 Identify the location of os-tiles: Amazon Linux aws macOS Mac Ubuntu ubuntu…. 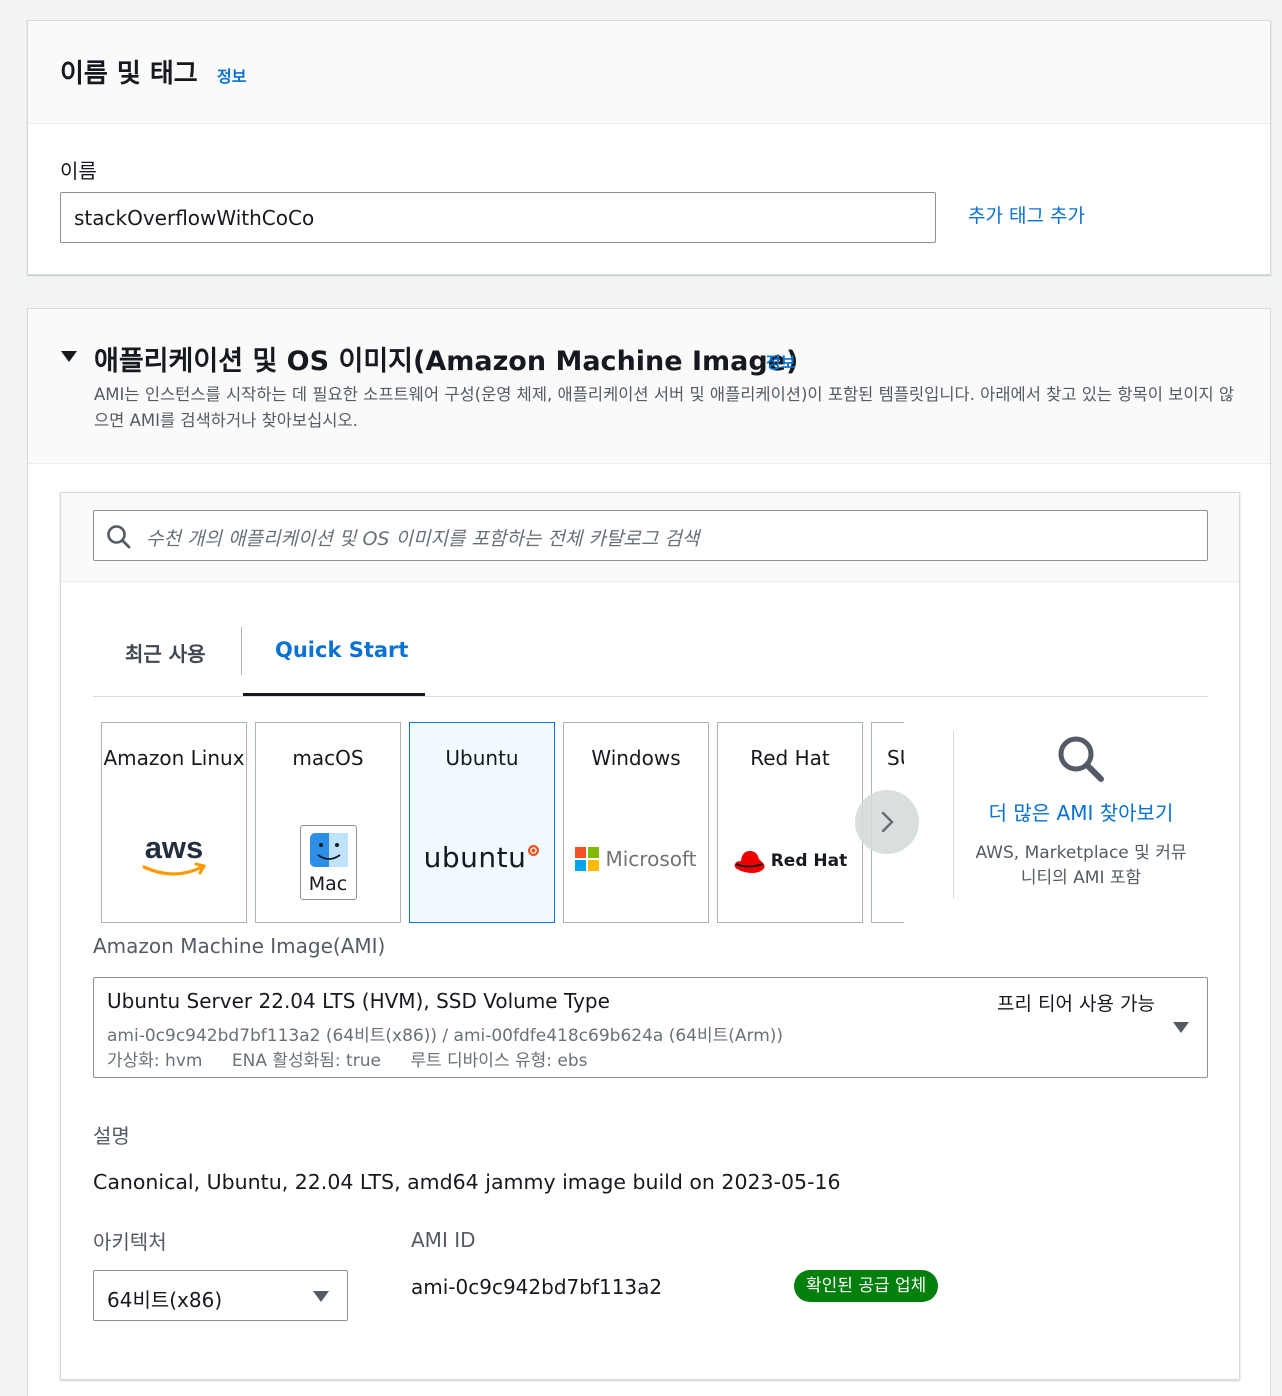
(502, 823).